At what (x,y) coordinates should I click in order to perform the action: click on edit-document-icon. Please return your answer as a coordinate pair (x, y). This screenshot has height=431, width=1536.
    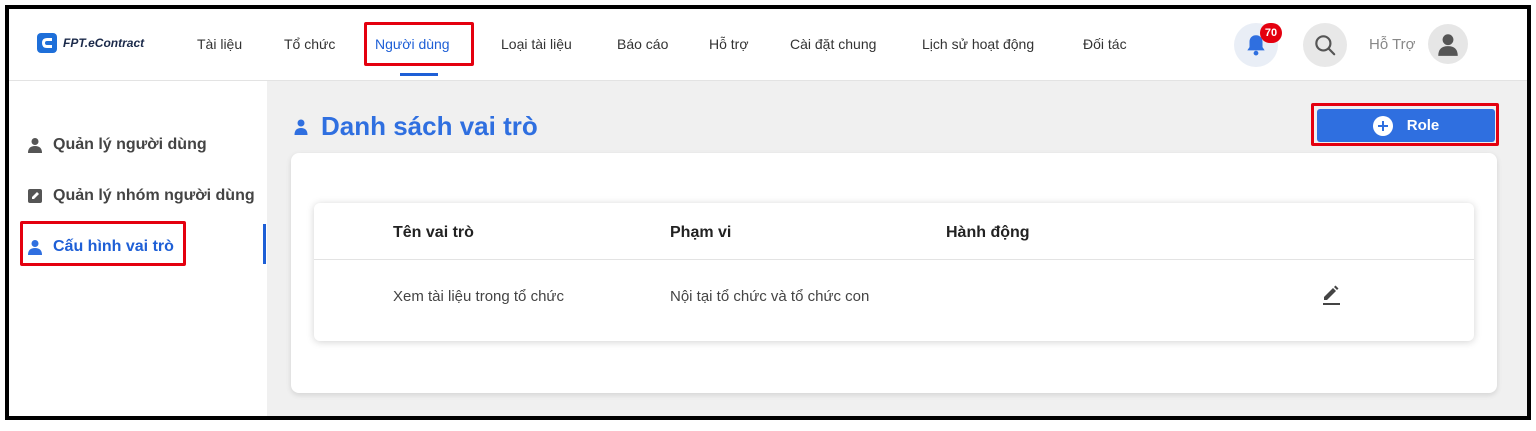
    Looking at the image, I should click on (35, 196).